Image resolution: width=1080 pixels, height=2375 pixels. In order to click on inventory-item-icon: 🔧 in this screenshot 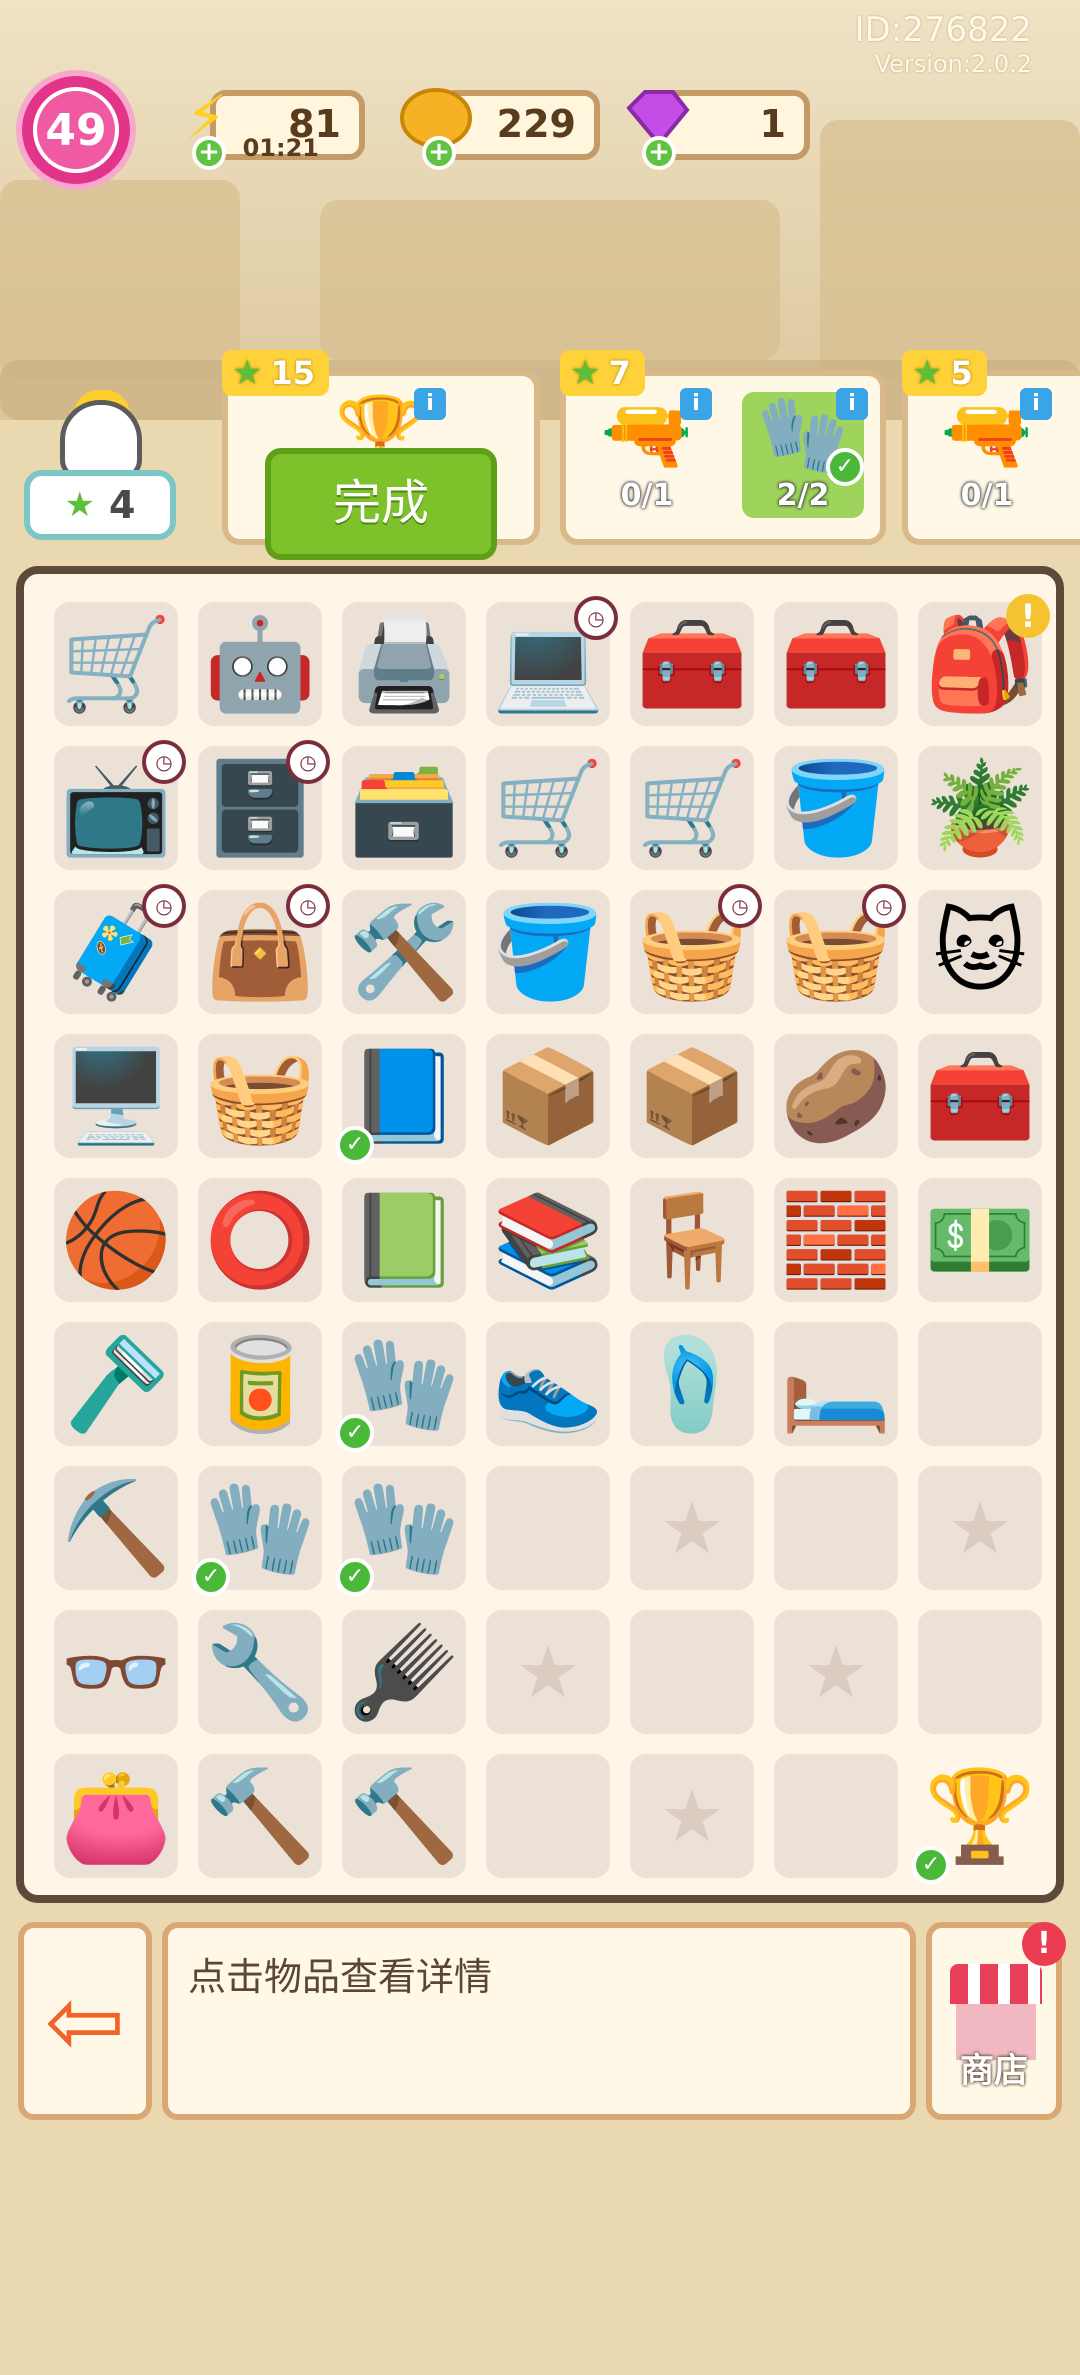, I will do `click(260, 1672)`.